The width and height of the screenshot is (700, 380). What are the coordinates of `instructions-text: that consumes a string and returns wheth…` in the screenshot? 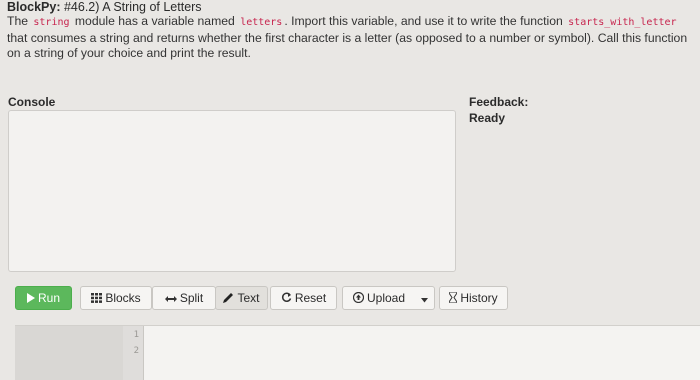 It's located at (347, 45).